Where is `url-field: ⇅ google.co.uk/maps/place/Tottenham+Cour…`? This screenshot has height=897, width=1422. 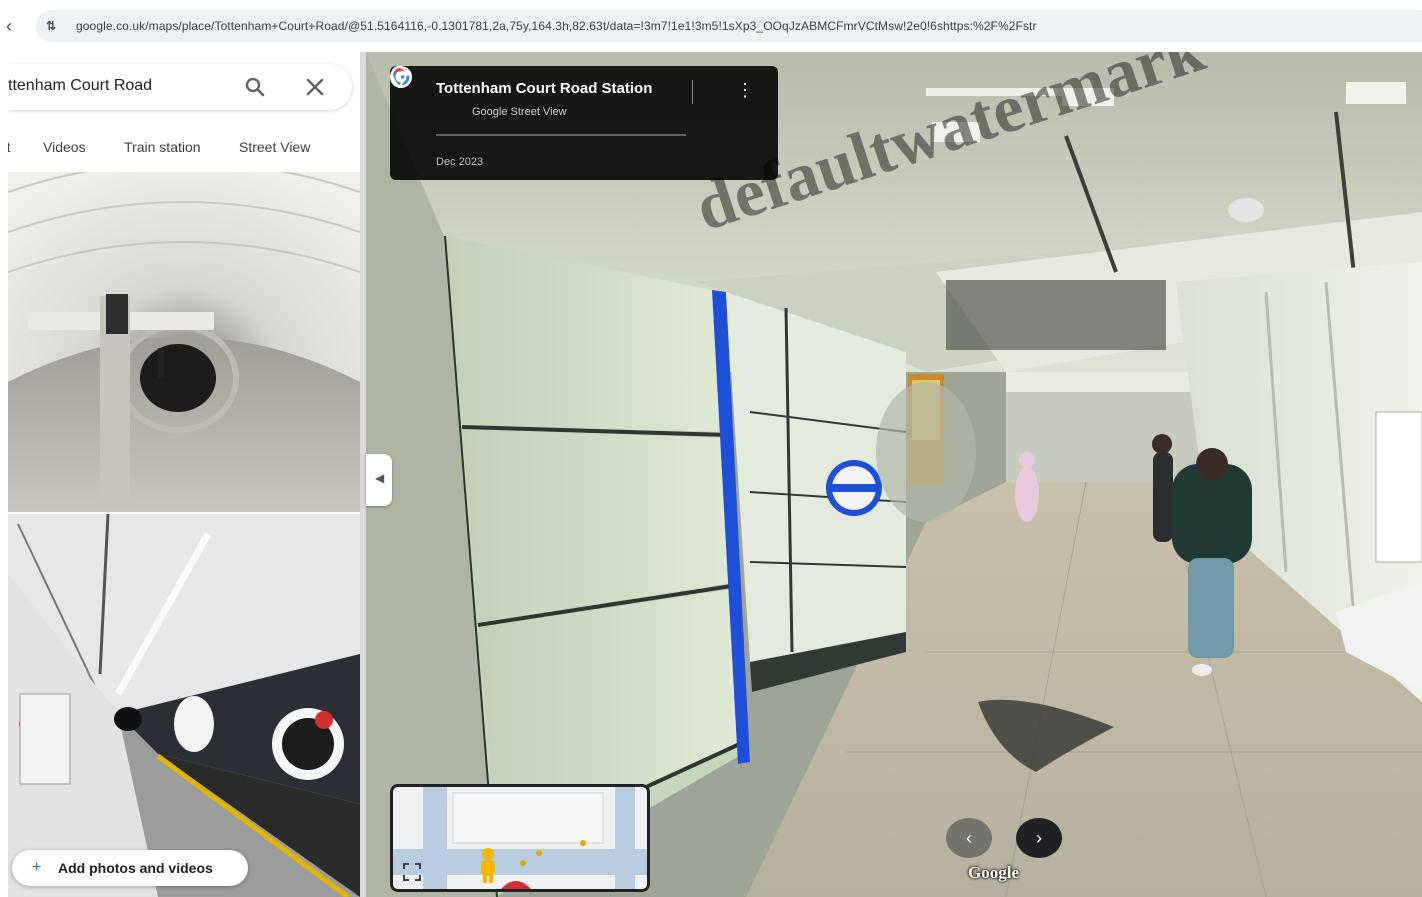 url-field: ⇅ google.co.uk/maps/place/Tottenham+Cour… is located at coordinates (729, 26).